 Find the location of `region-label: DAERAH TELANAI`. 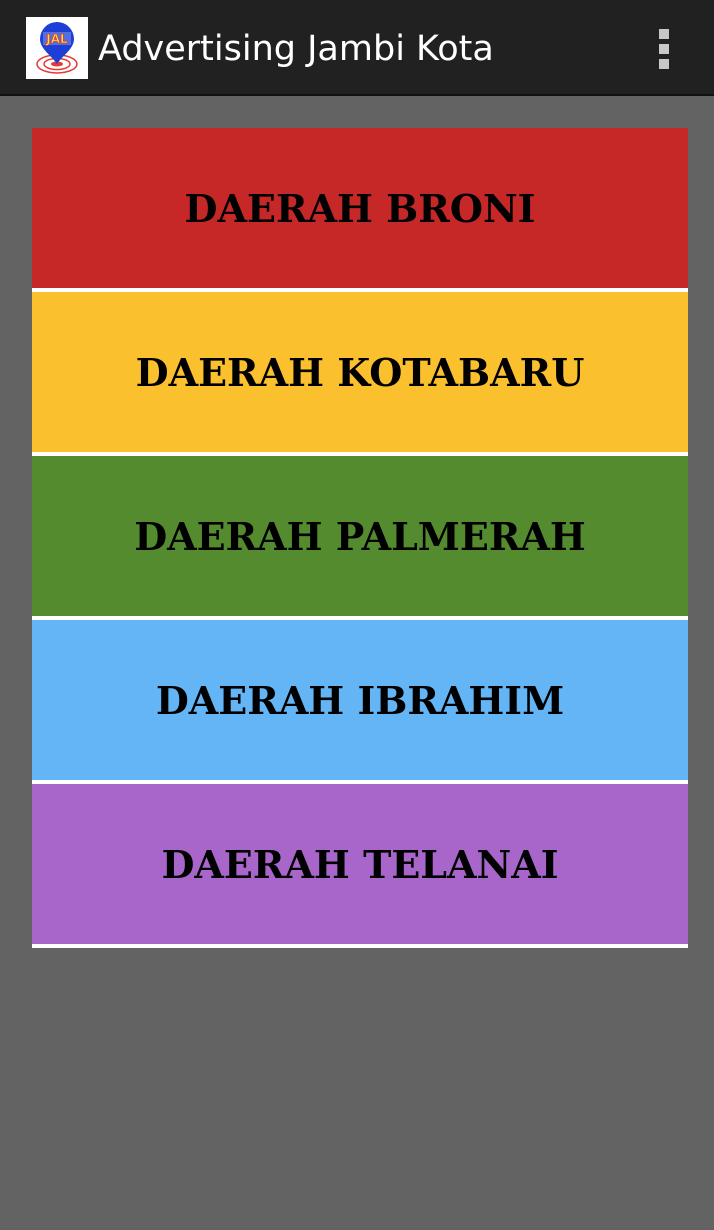

region-label: DAERAH TELANAI is located at coordinates (360, 864).